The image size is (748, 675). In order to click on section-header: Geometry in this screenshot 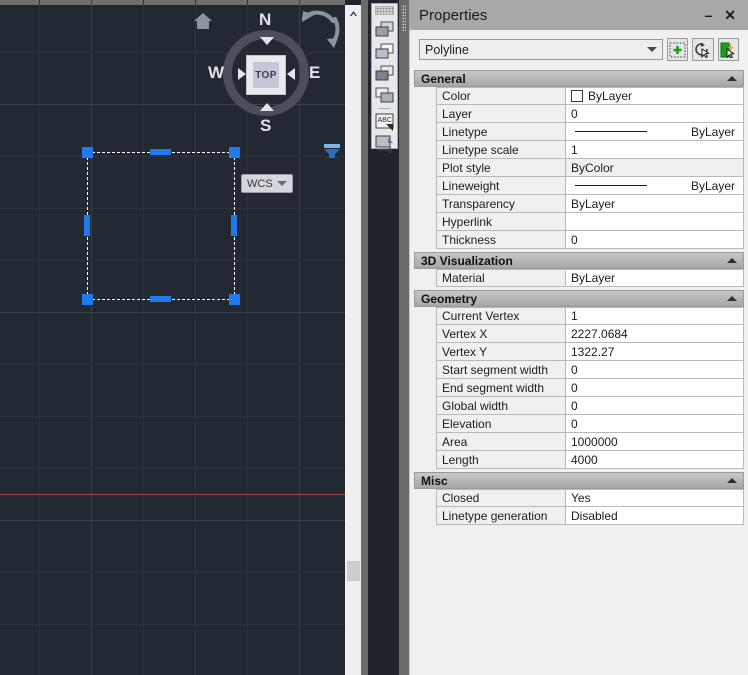, I will do `click(579, 298)`.